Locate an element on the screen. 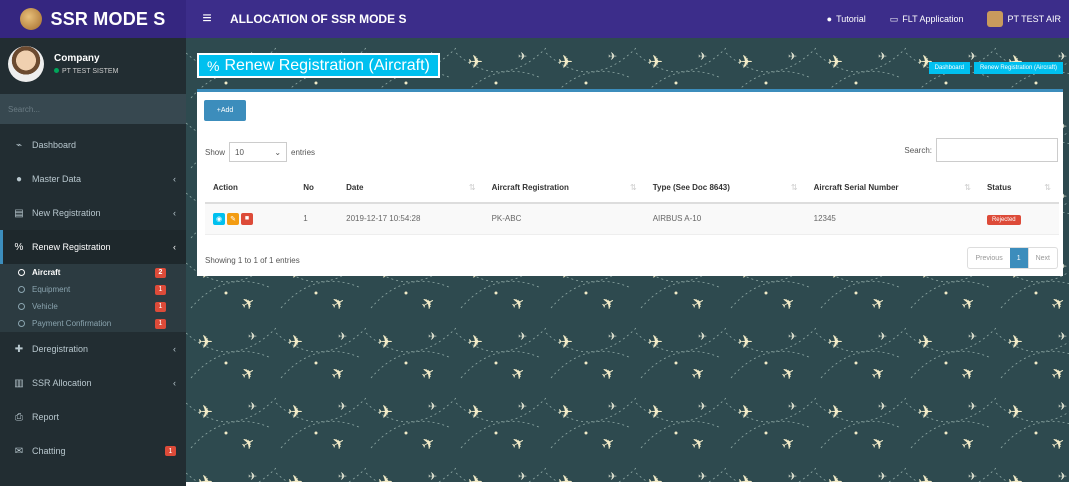  cell-registration: PK-ABC is located at coordinates (564, 219).